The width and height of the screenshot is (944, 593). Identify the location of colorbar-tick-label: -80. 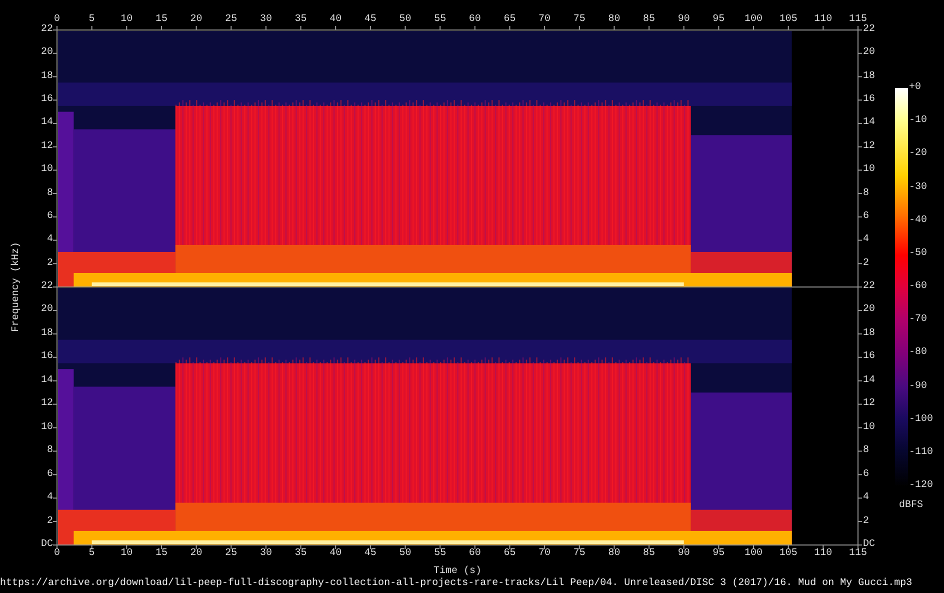
(918, 353).